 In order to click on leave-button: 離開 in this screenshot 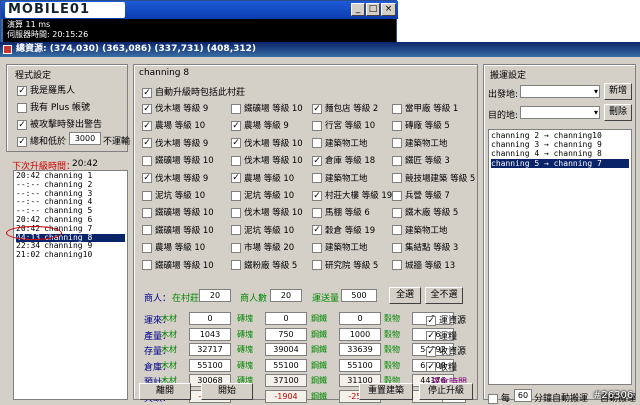, I will do `click(165, 391)`.